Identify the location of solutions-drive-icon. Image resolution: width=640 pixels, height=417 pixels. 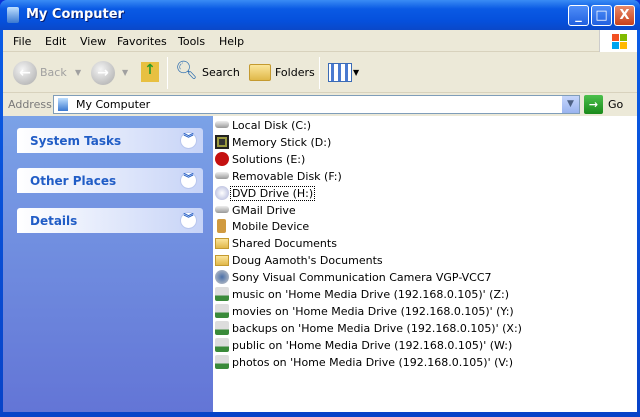
(222, 158).